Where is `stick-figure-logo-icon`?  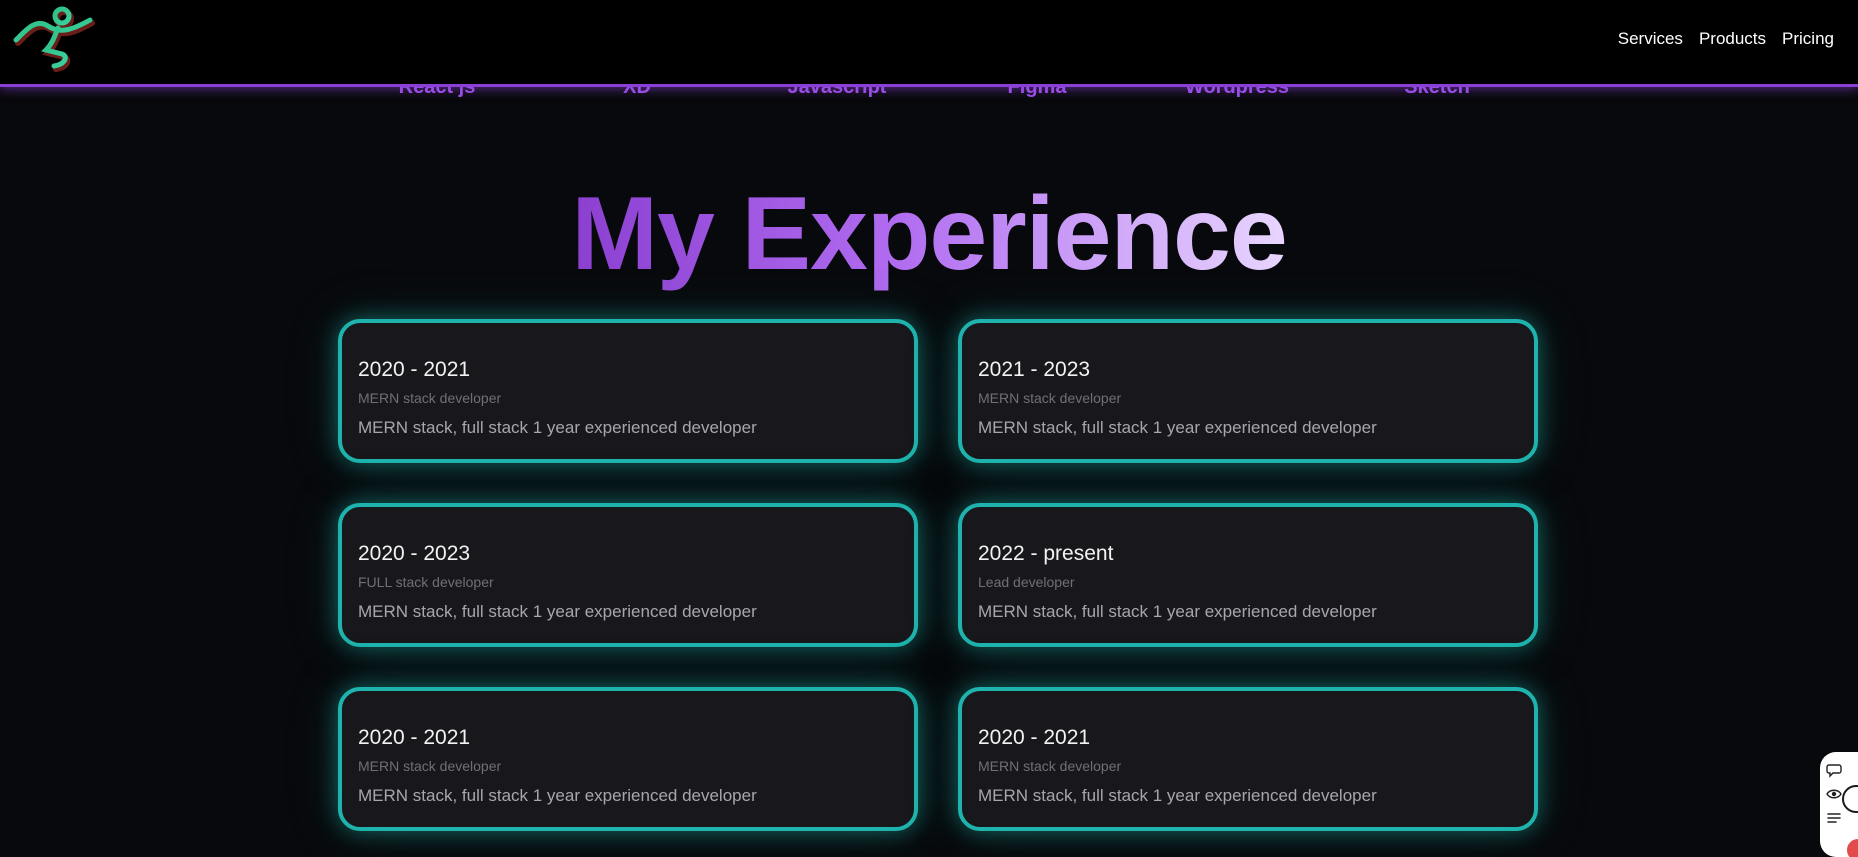
stick-figure-logo-icon is located at coordinates (59, 40).